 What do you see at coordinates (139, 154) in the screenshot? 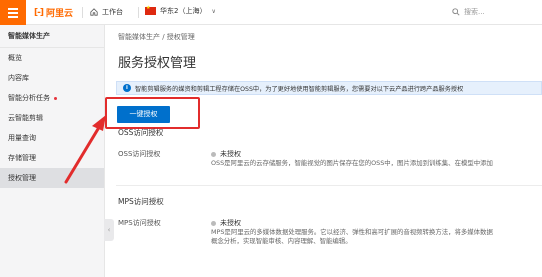
I see `oss-auth-label: OSS访问授权` at bounding box center [139, 154].